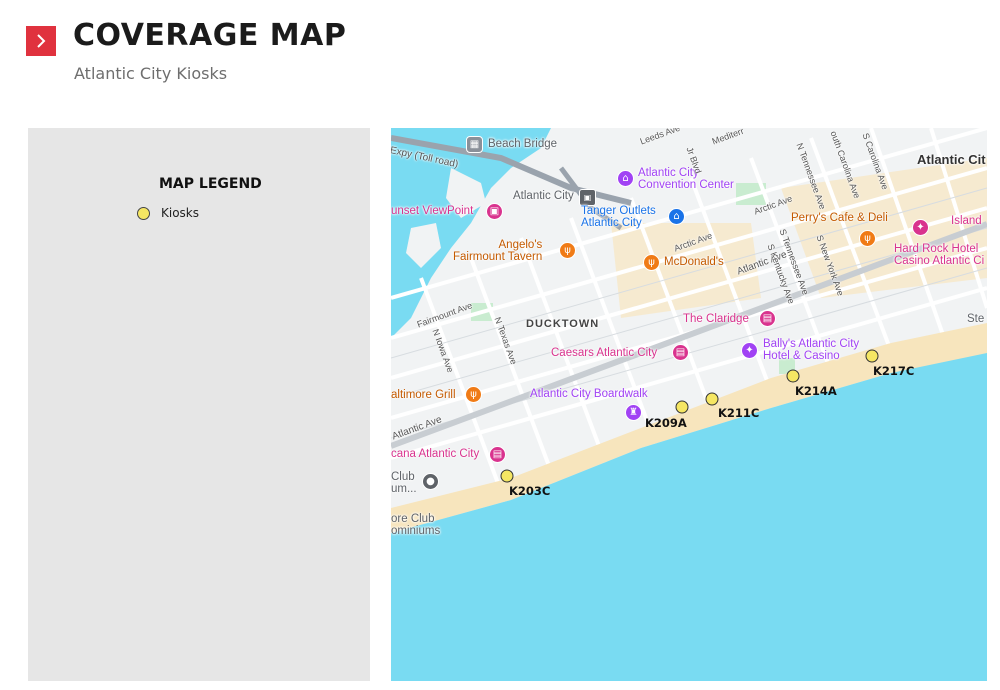  Describe the element at coordinates (151, 73) in the screenshot. I see `page-subtitle: Atlantic City Kiosks` at that location.